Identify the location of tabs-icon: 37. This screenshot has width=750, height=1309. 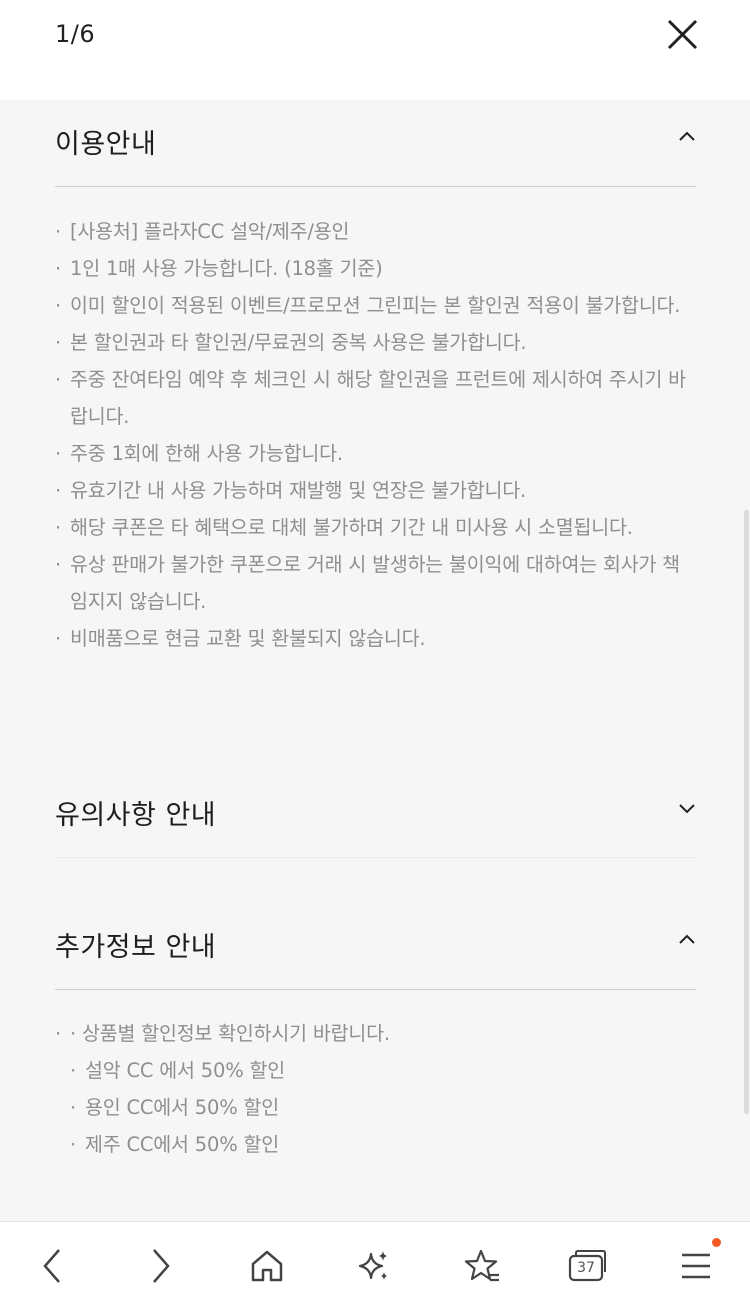
(587, 1265).